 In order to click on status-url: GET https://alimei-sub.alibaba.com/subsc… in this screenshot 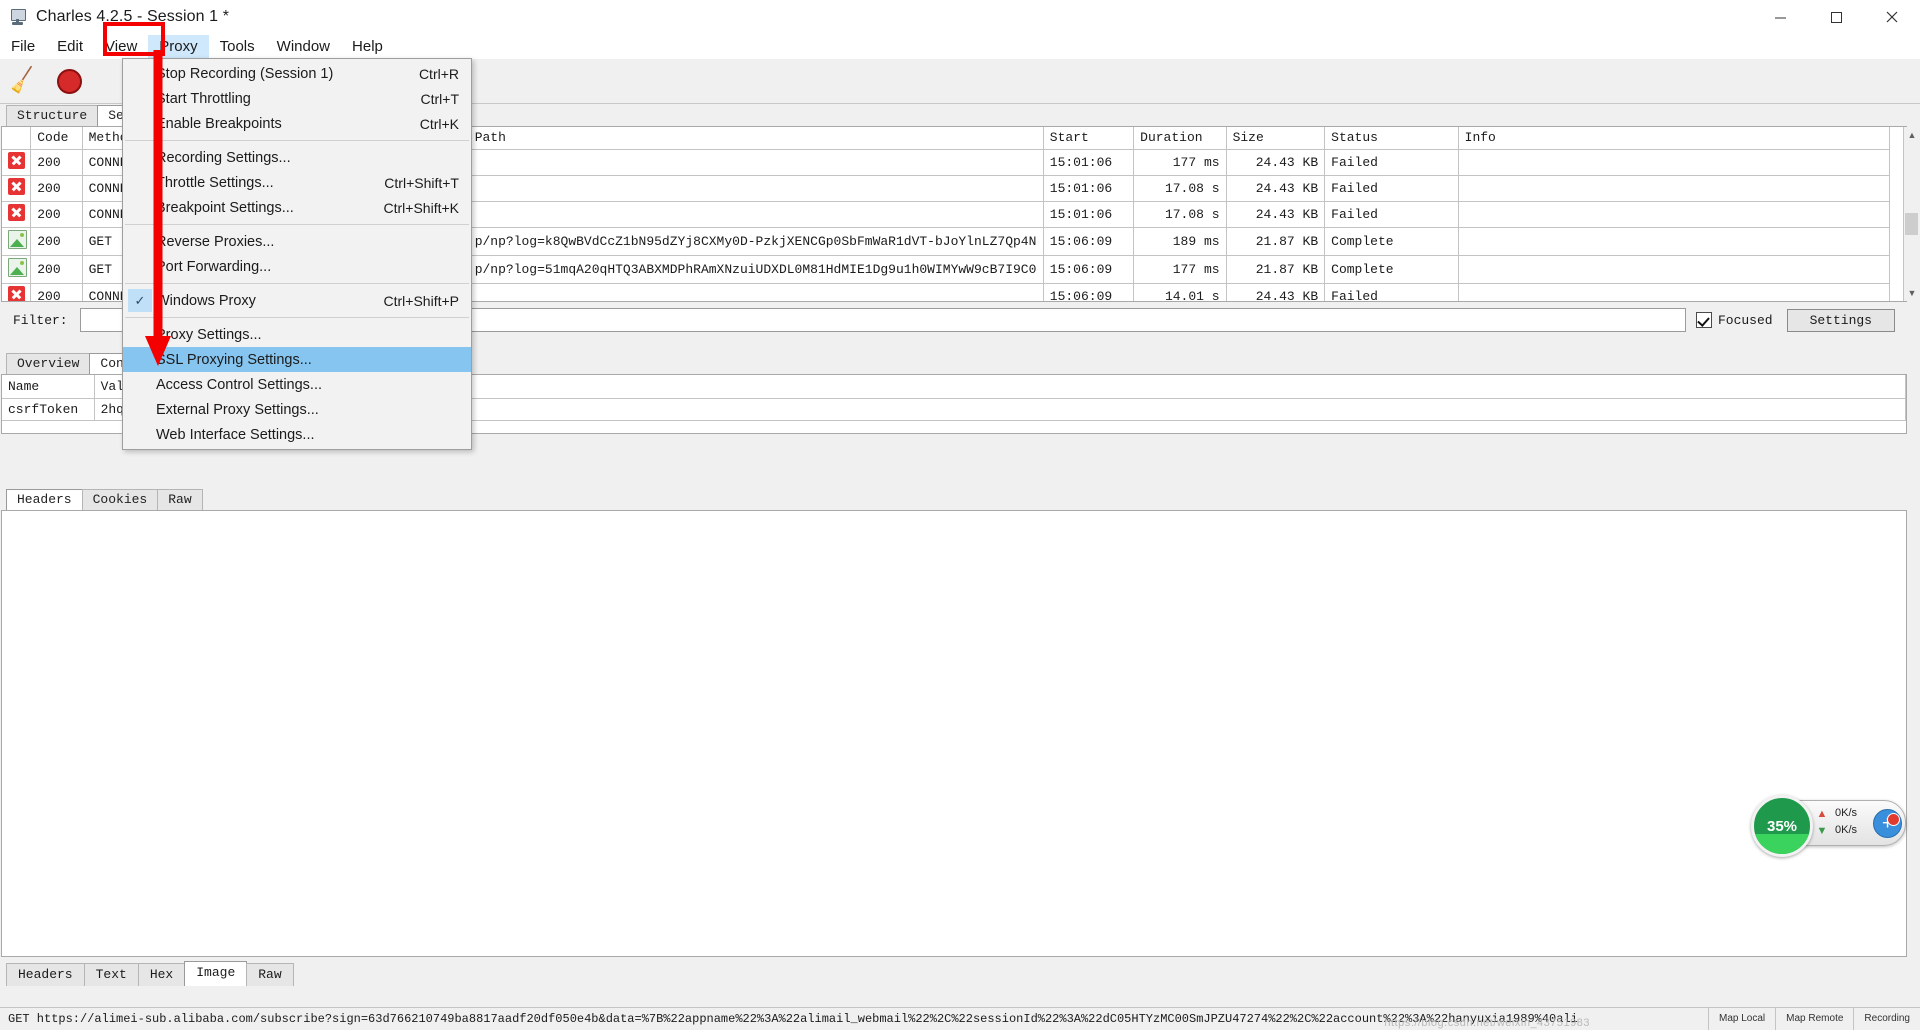, I will do `click(793, 1019)`.